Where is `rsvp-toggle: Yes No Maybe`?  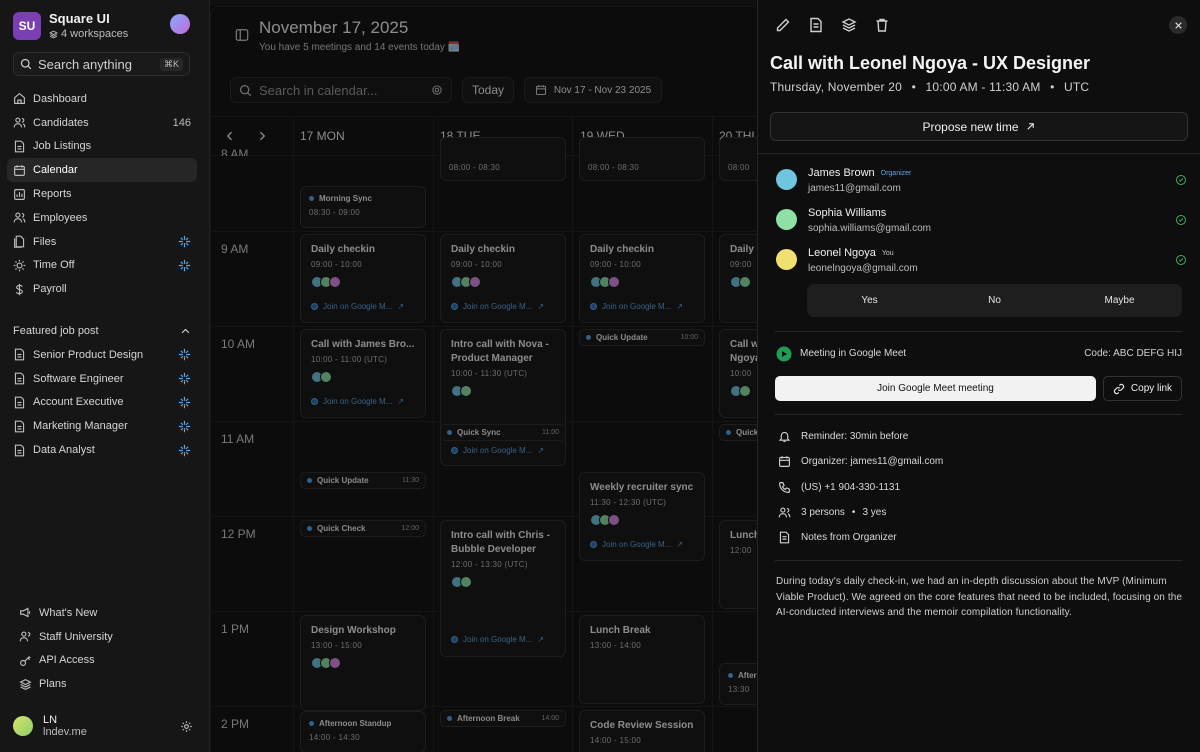
rsvp-toggle: Yes No Maybe is located at coordinates (994, 300).